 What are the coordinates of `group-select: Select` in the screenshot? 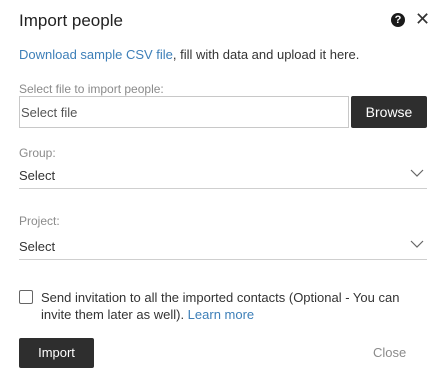 It's located at (223, 176).